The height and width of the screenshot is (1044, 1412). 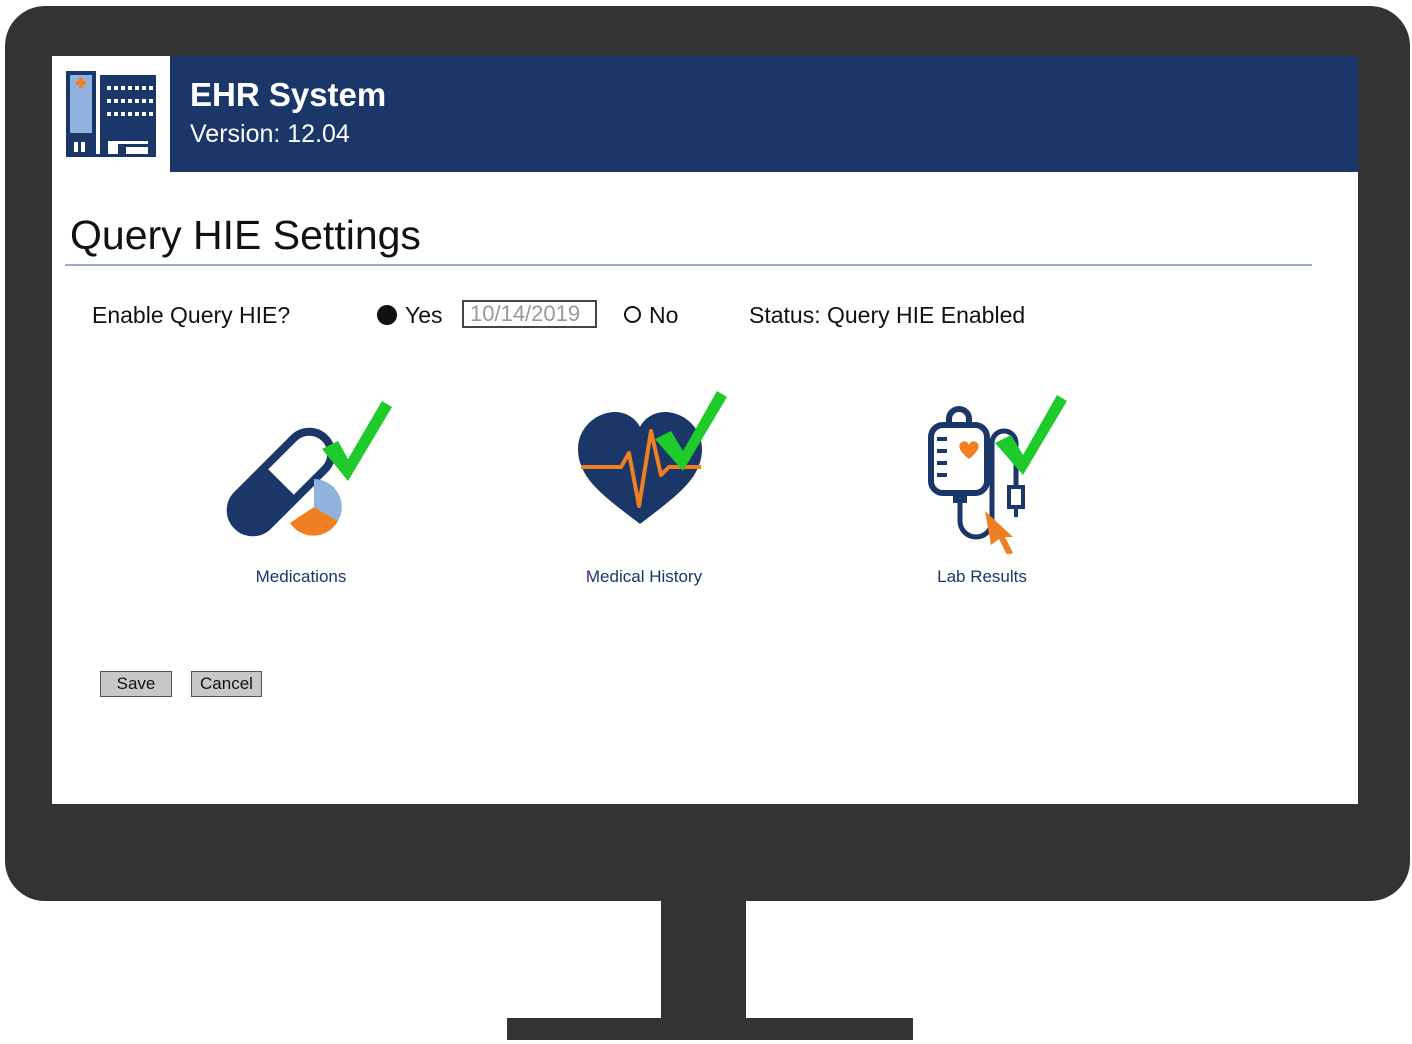 I want to click on module-medical-history: Medical History, so click(x=644, y=486).